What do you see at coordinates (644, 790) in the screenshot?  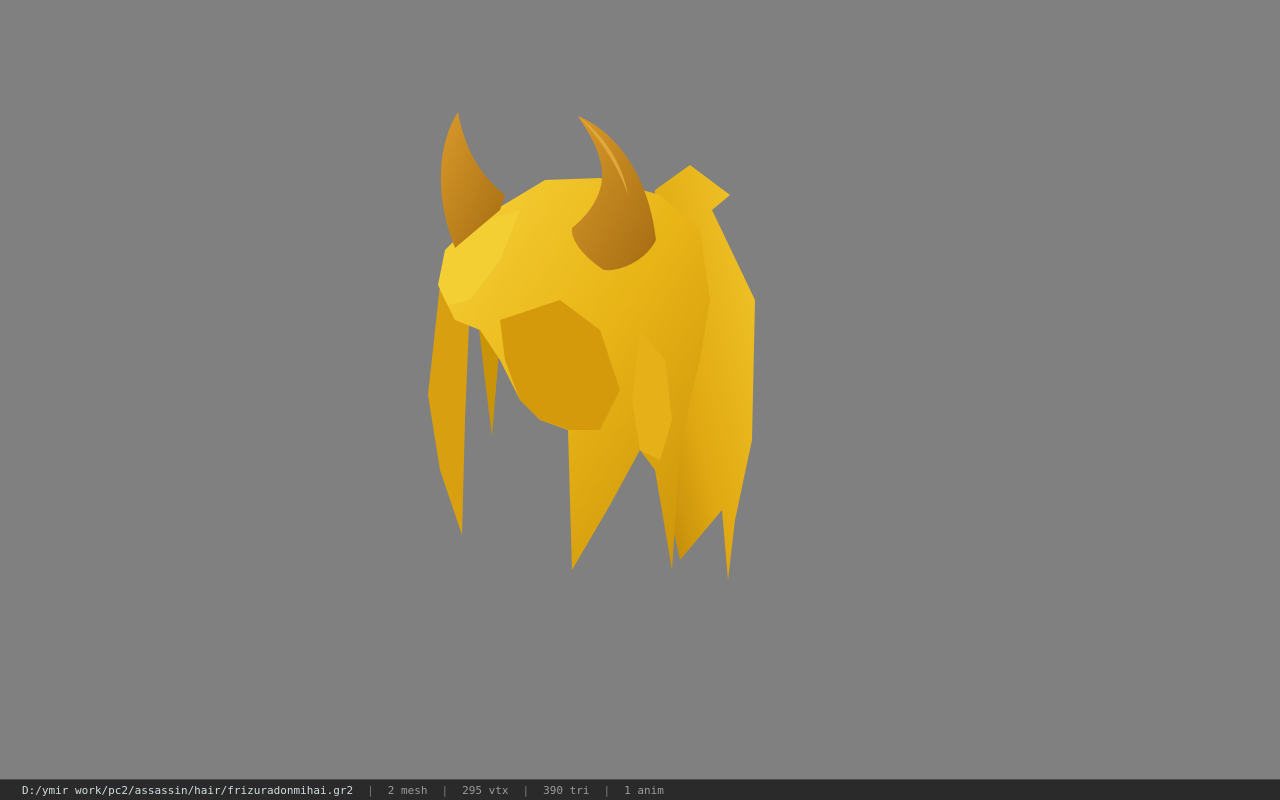 I see `anim-count: 1 anim` at bounding box center [644, 790].